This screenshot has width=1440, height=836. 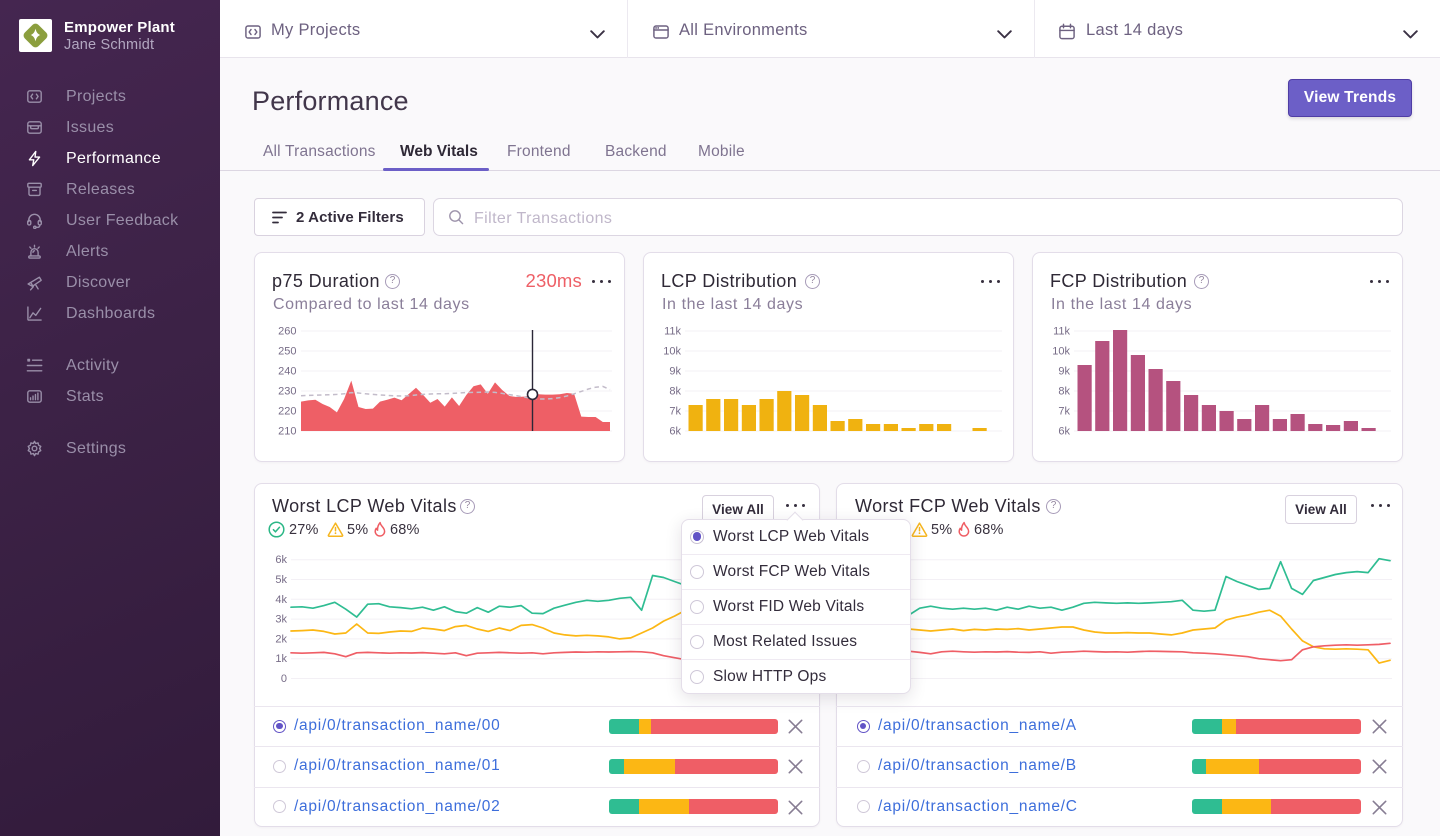 I want to click on svg-text: 250, so click(x=287, y=352).